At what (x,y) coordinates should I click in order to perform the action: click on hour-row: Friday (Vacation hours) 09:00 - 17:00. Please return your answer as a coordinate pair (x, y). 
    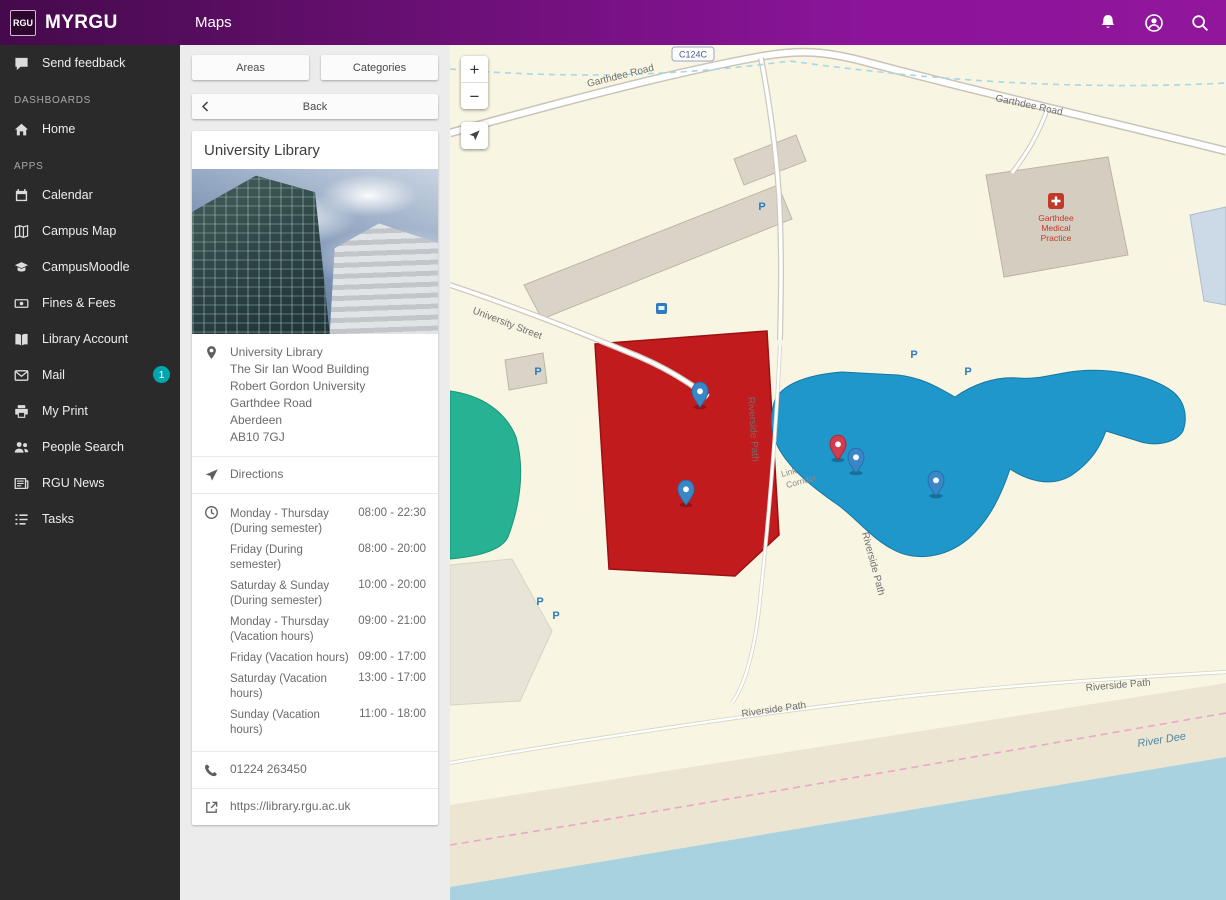
    Looking at the image, I should click on (328, 658).